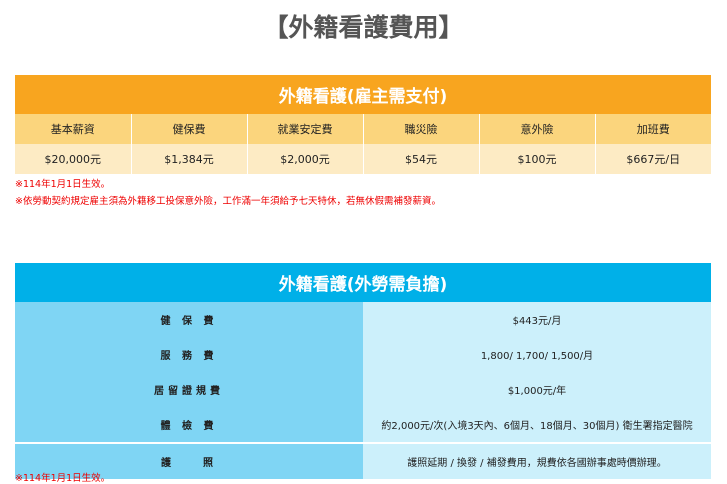  What do you see at coordinates (537, 389) in the screenshot?
I see `row-value: $1,000元/年` at bounding box center [537, 389].